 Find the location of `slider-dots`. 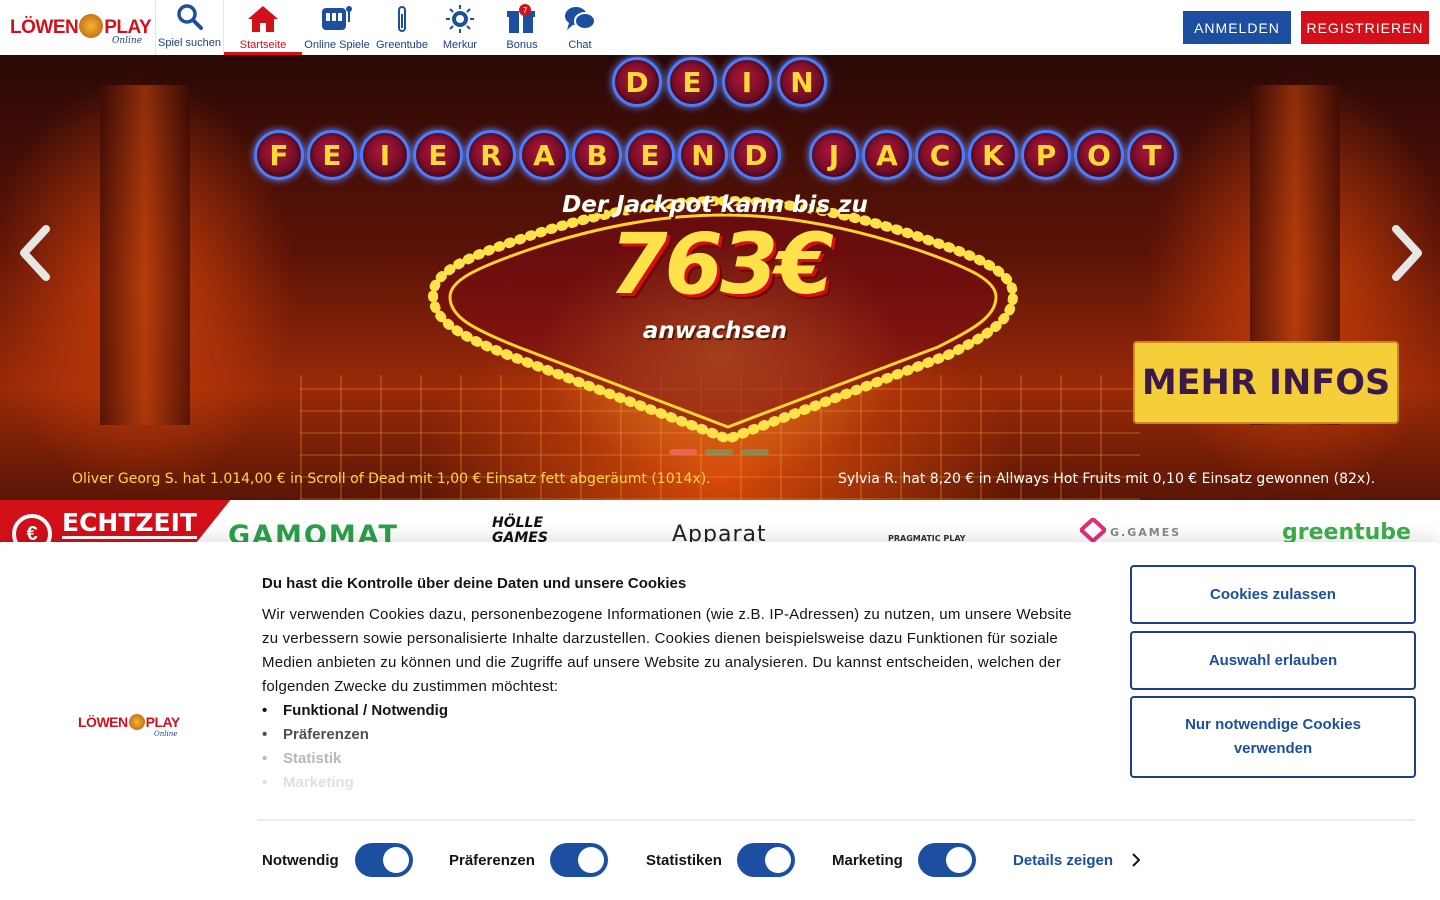

slider-dots is located at coordinates (719, 452).